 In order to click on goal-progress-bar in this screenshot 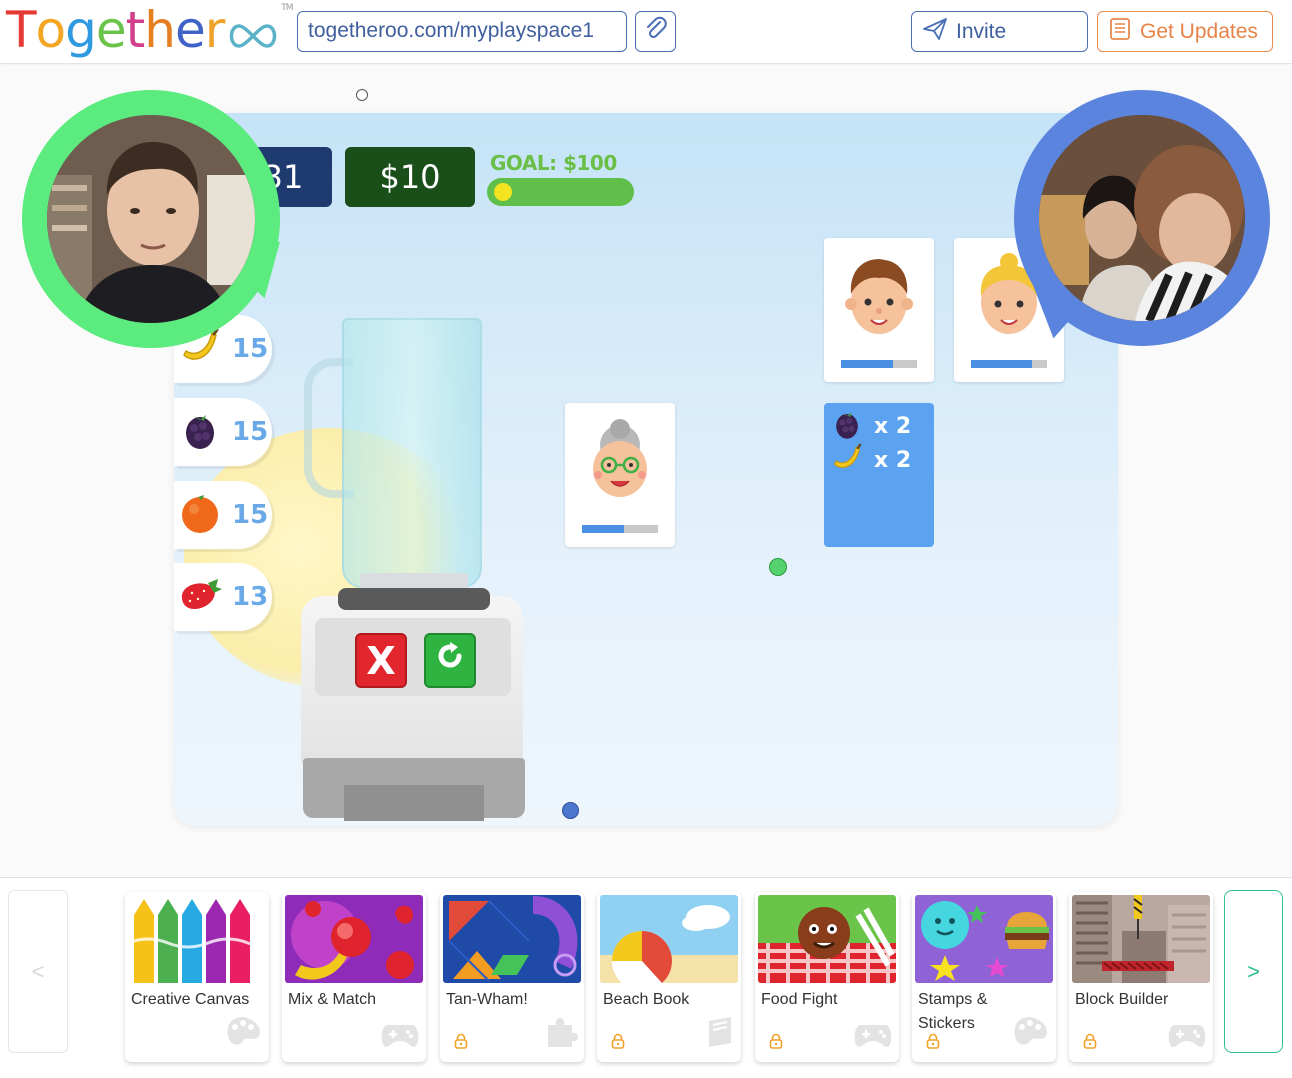, I will do `click(560, 192)`.